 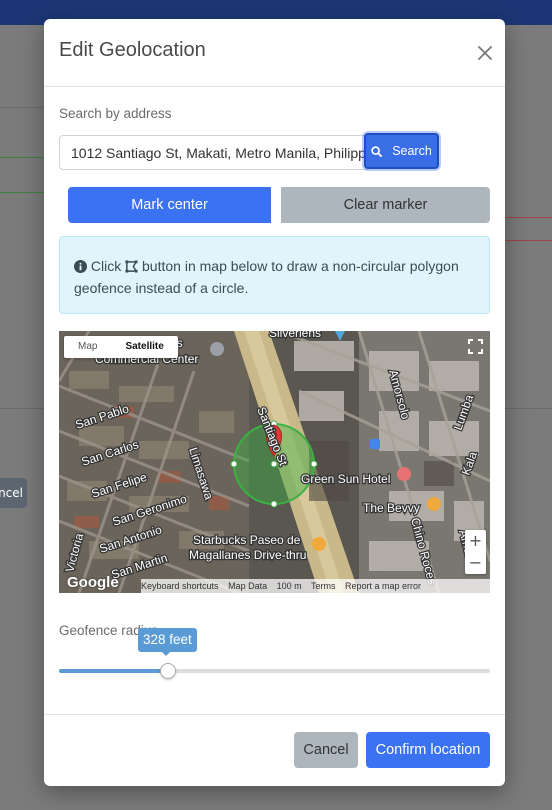 What do you see at coordinates (475, 563) in the screenshot?
I see `zoom-out-button: −` at bounding box center [475, 563].